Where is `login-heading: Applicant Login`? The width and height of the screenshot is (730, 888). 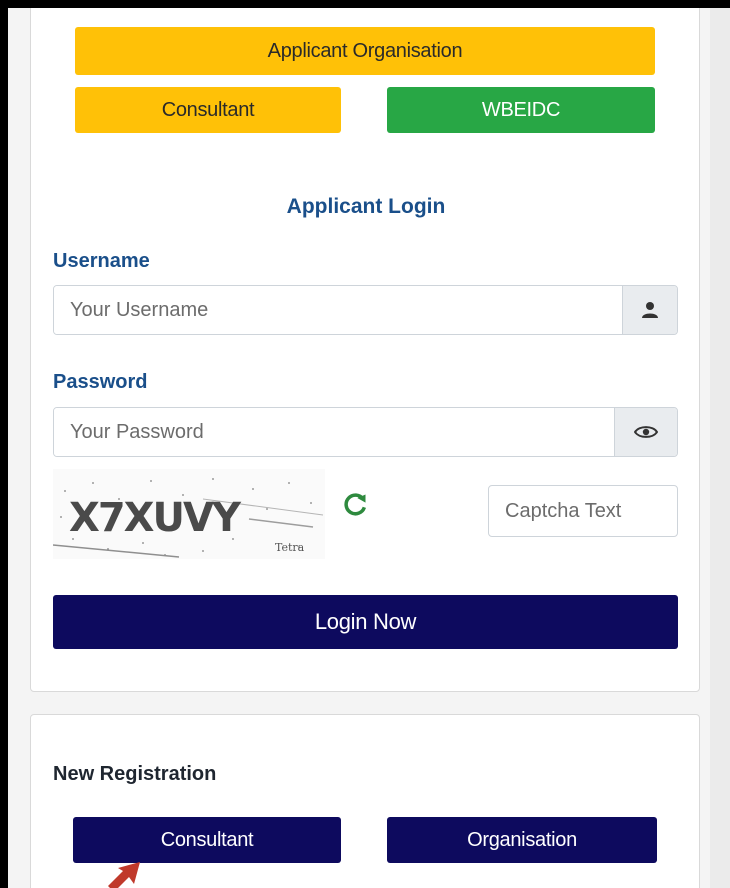
login-heading: Applicant Login is located at coordinates (366, 206).